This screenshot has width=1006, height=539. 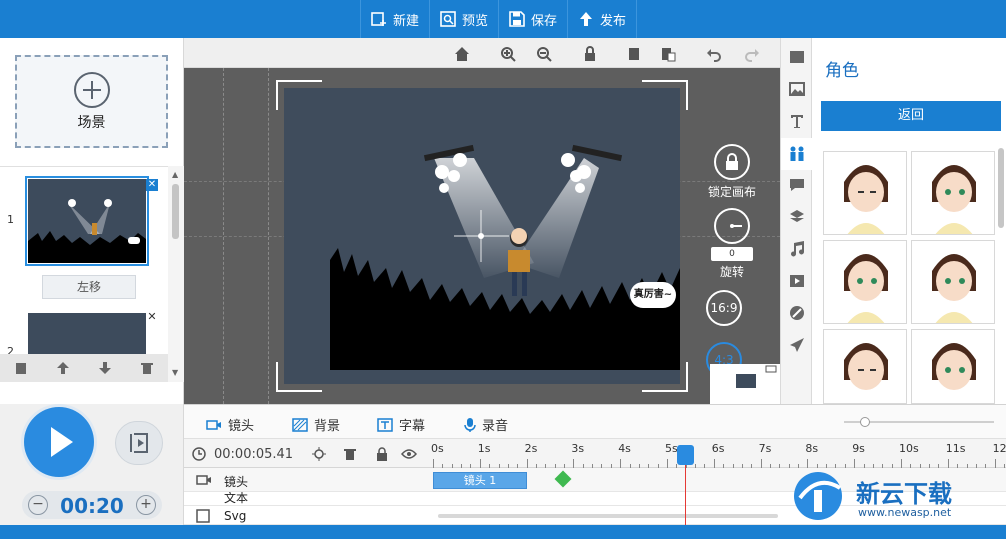 I want to click on camera-clip: 镜头 1, so click(x=480, y=480).